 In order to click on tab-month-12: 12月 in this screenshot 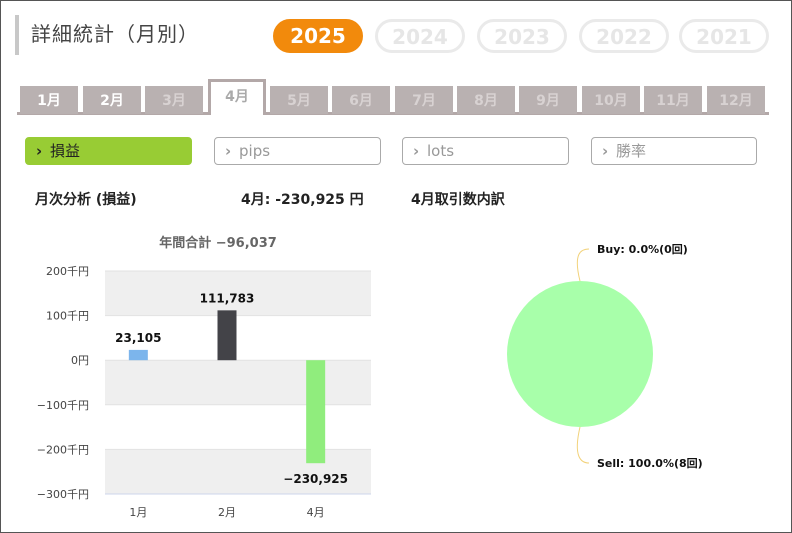, I will do `click(736, 100)`.